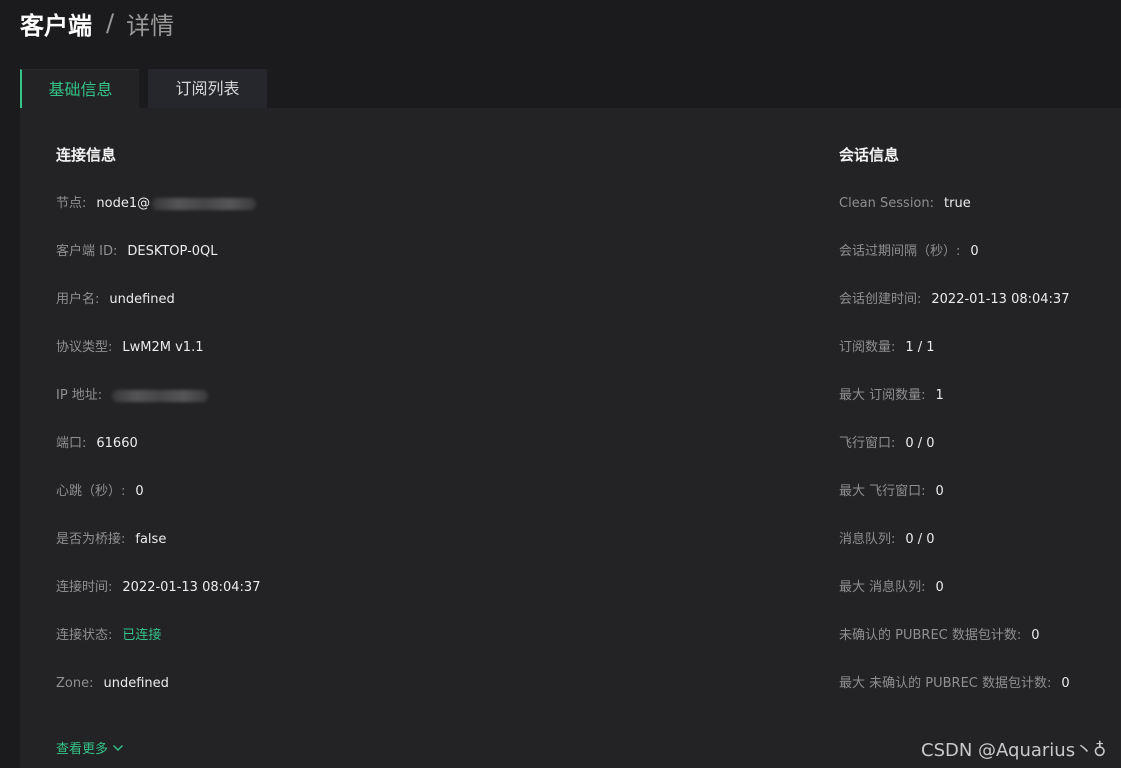  I want to click on port-label: 端口:, so click(71, 443).